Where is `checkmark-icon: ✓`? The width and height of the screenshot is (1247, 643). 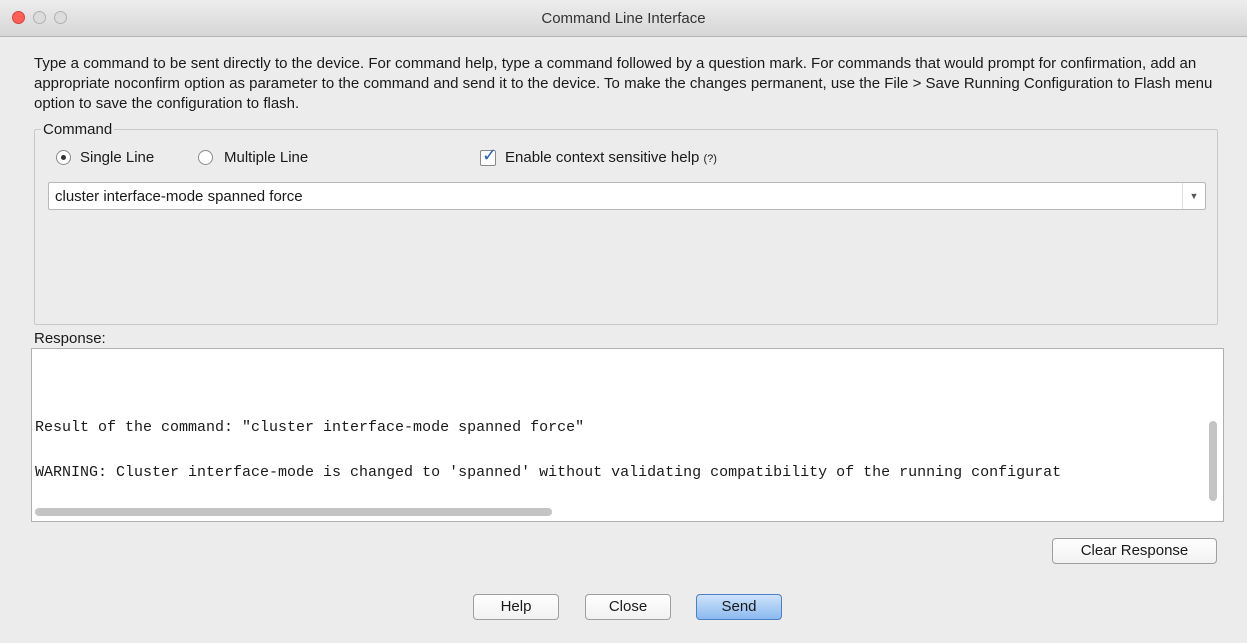
checkmark-icon: ✓ is located at coordinates (490, 155).